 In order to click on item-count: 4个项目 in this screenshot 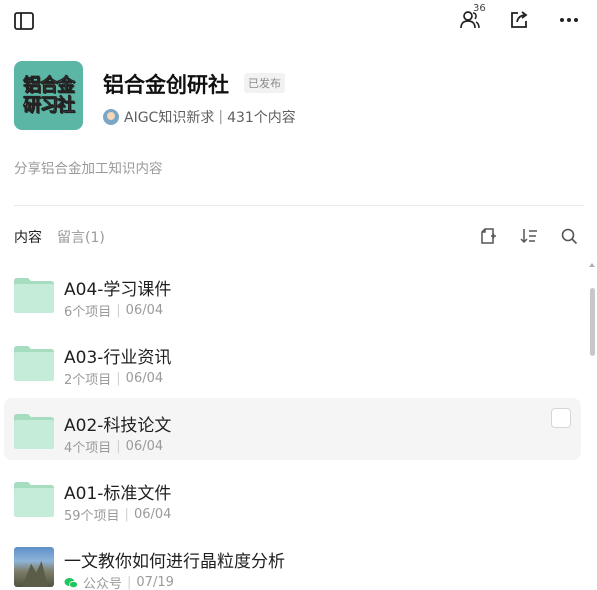, I will do `click(88, 448)`.